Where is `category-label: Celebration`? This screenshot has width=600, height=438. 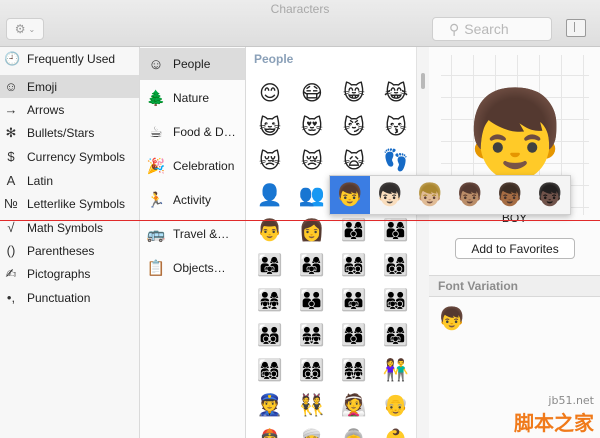
category-label: Celebration is located at coordinates (204, 166).